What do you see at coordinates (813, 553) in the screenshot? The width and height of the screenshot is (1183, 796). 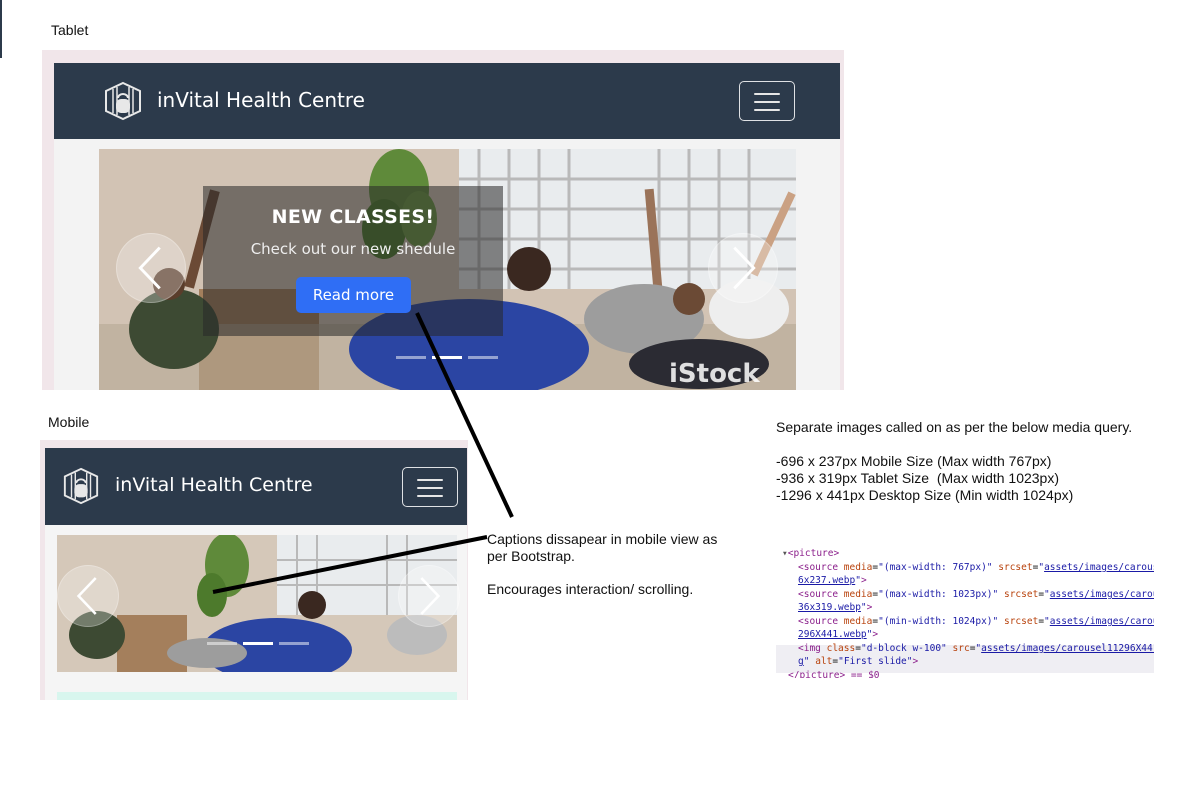 I see `picture-open-tag: <picture>` at bounding box center [813, 553].